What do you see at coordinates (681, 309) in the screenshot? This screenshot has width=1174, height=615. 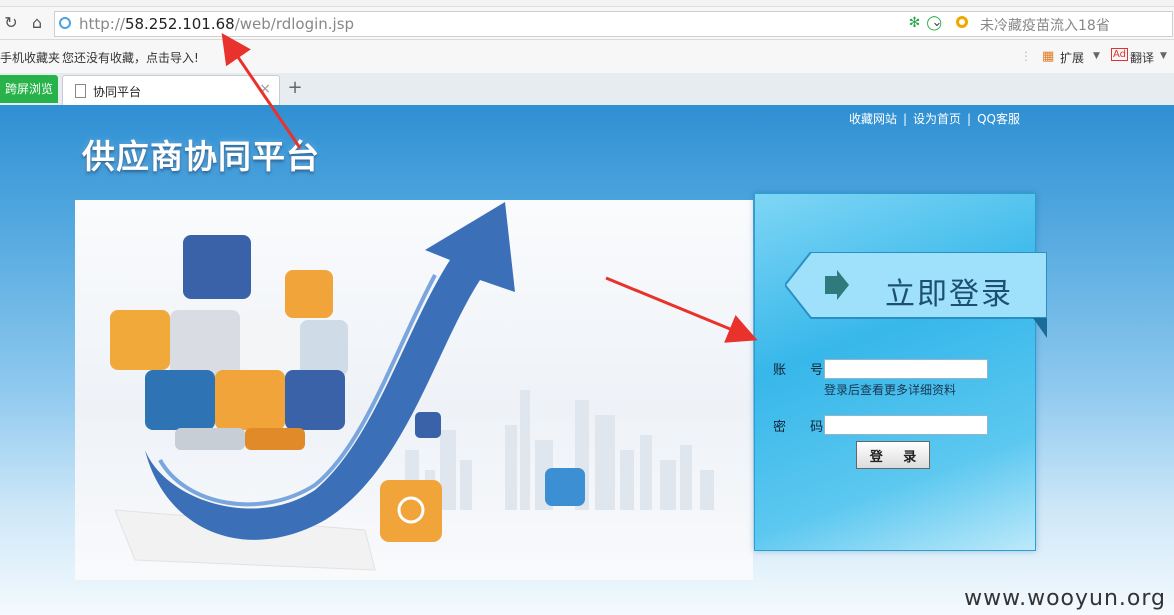 I see `arrow-to-login` at bounding box center [681, 309].